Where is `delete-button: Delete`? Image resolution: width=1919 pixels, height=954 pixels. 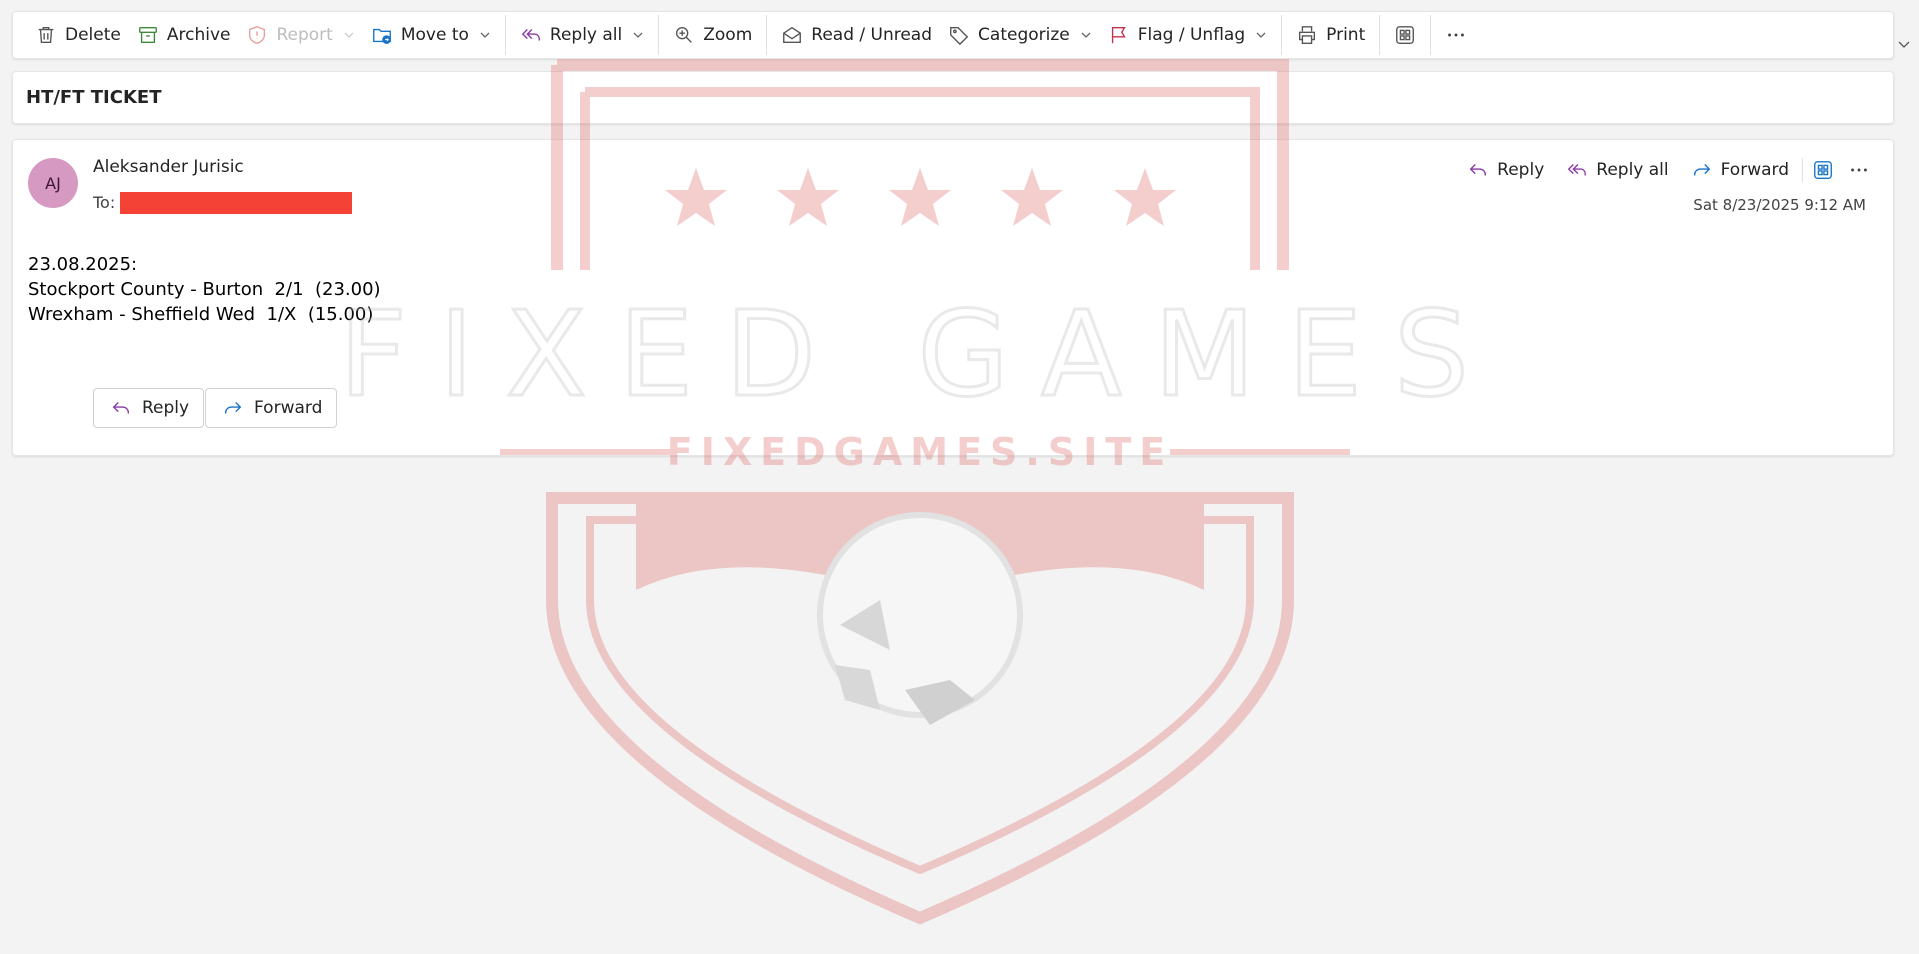
delete-button: Delete is located at coordinates (78, 35).